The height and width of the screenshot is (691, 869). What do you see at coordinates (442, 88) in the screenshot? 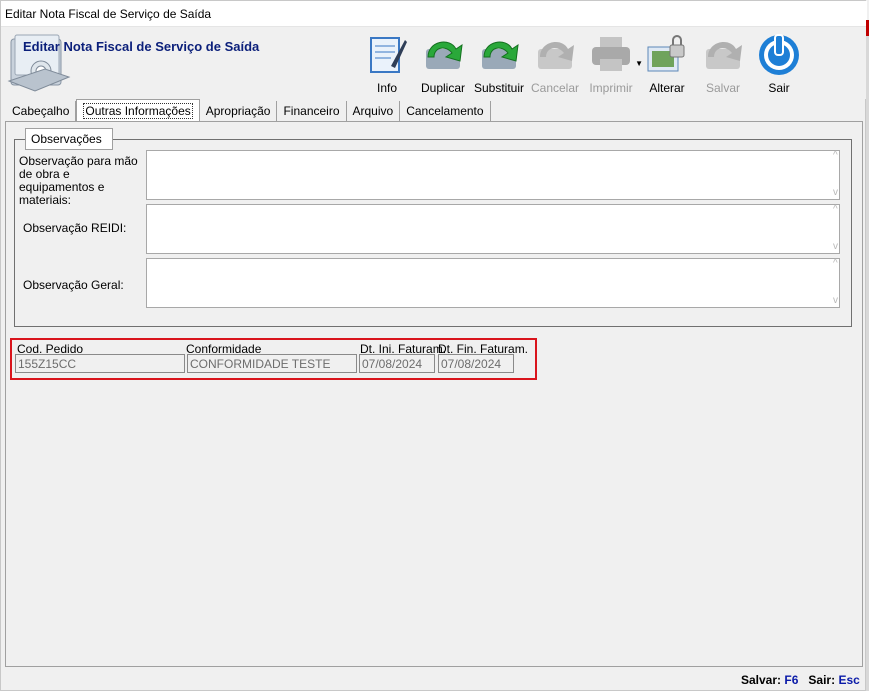
I see `duplicar-label: Duplicar` at bounding box center [442, 88].